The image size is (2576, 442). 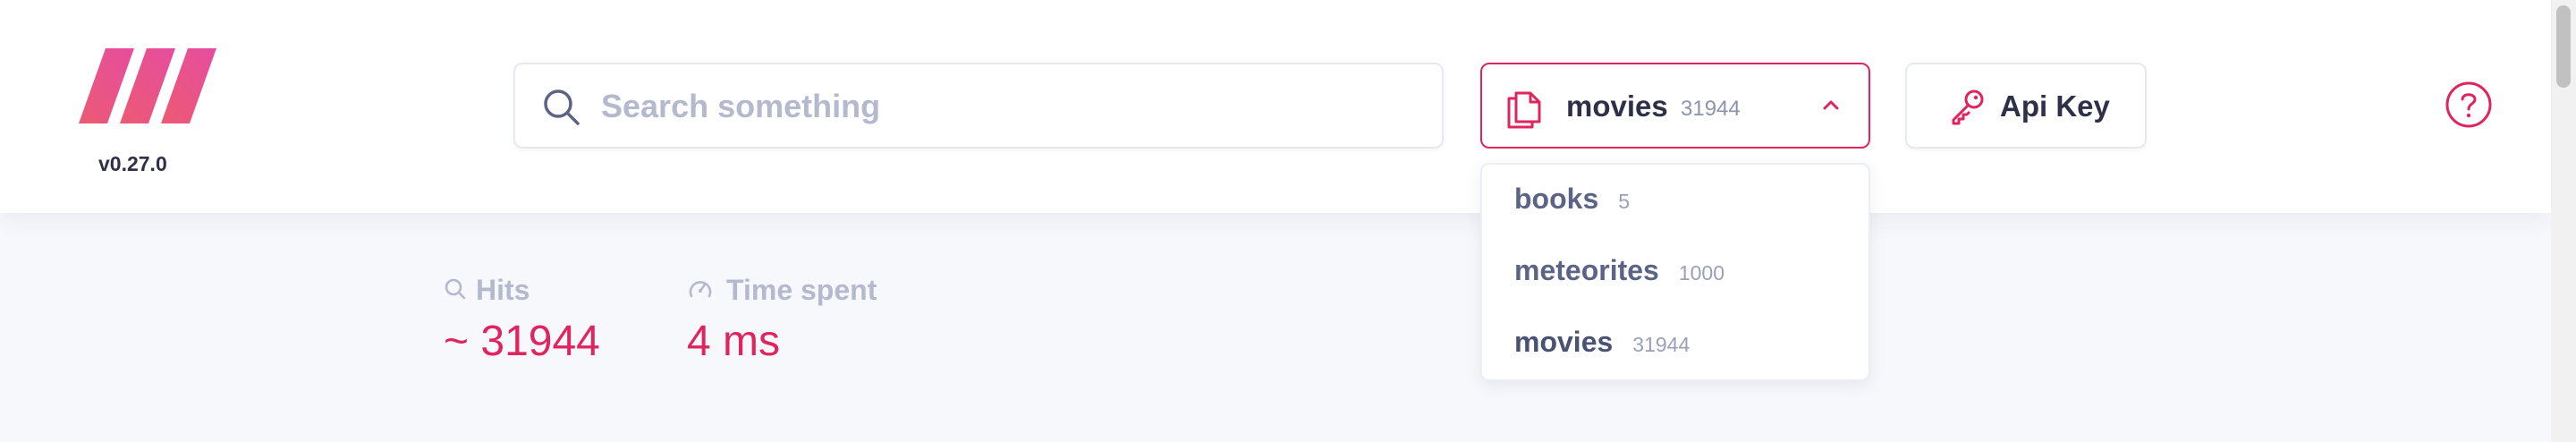 What do you see at coordinates (1831, 105) in the screenshot?
I see `chevron-up-icon` at bounding box center [1831, 105].